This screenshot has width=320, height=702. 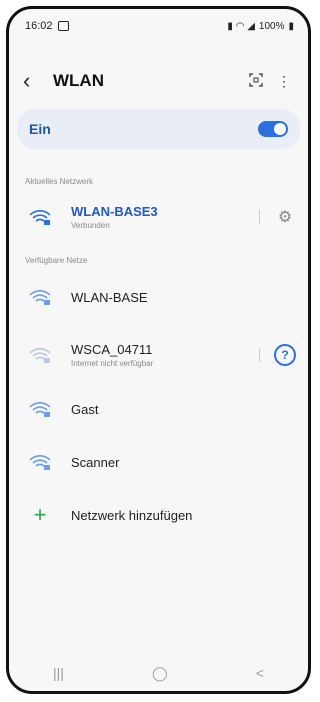 I want to click on network-name: WLAN-BASE3, so click(x=114, y=211).